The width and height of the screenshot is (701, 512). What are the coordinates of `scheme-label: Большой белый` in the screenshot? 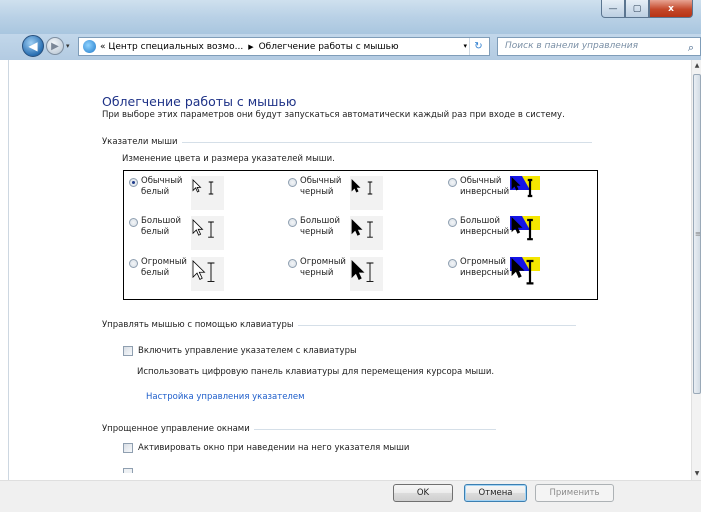 It's located at (166, 227).